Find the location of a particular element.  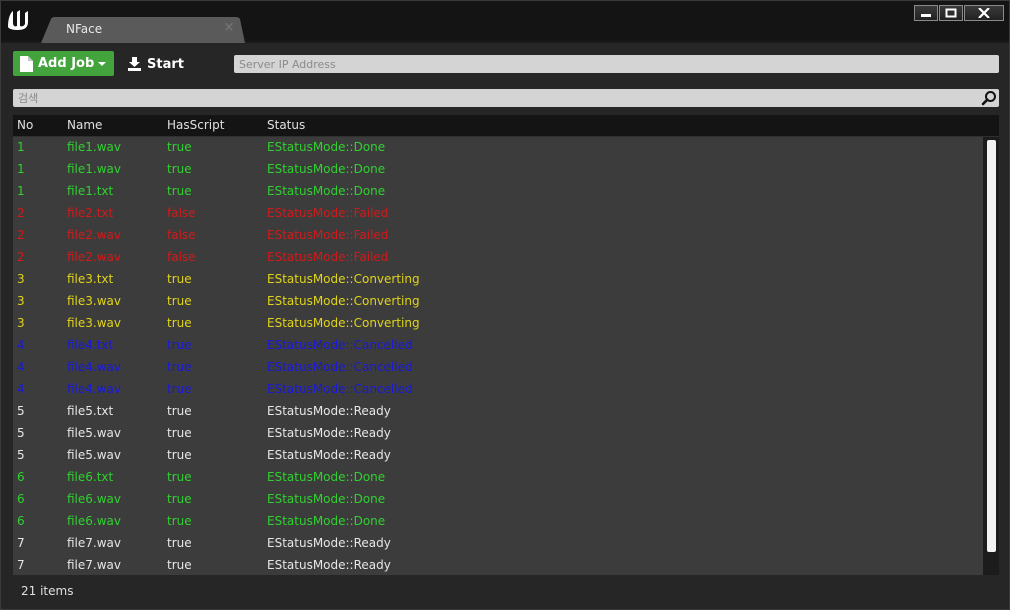

column-header-status: Status is located at coordinates (286, 125).